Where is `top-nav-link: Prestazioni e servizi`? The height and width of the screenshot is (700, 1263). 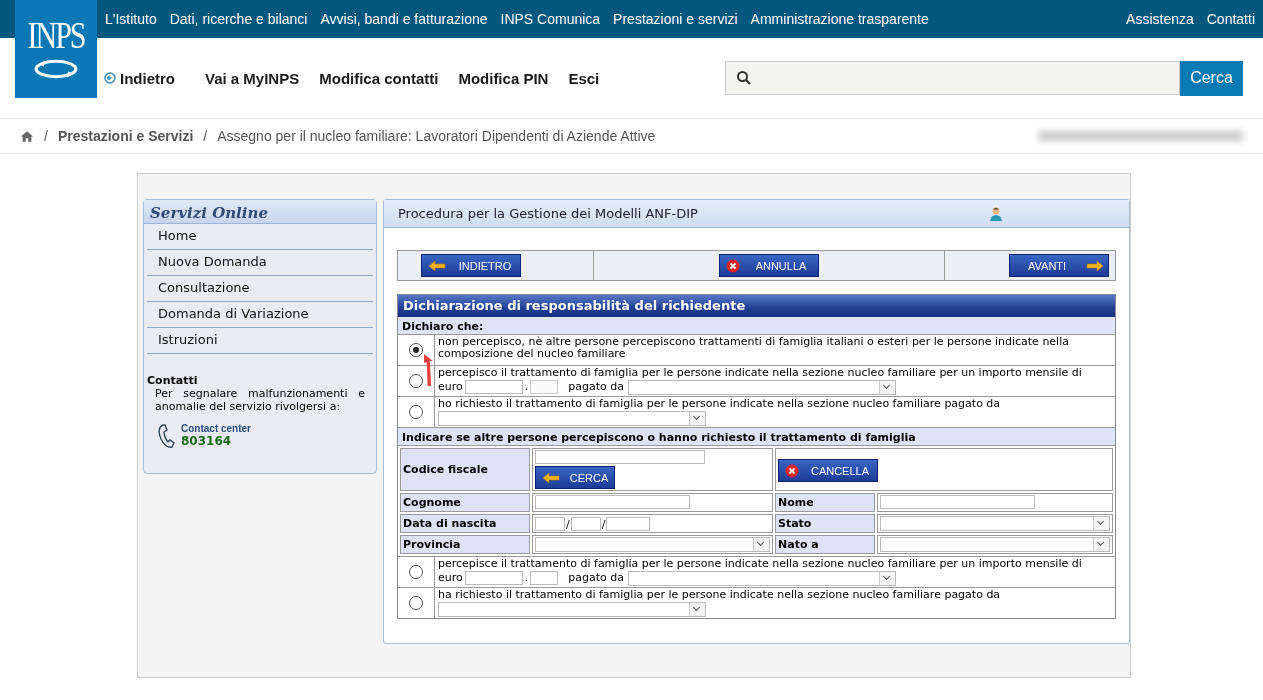
top-nav-link: Prestazioni e servizi is located at coordinates (675, 19).